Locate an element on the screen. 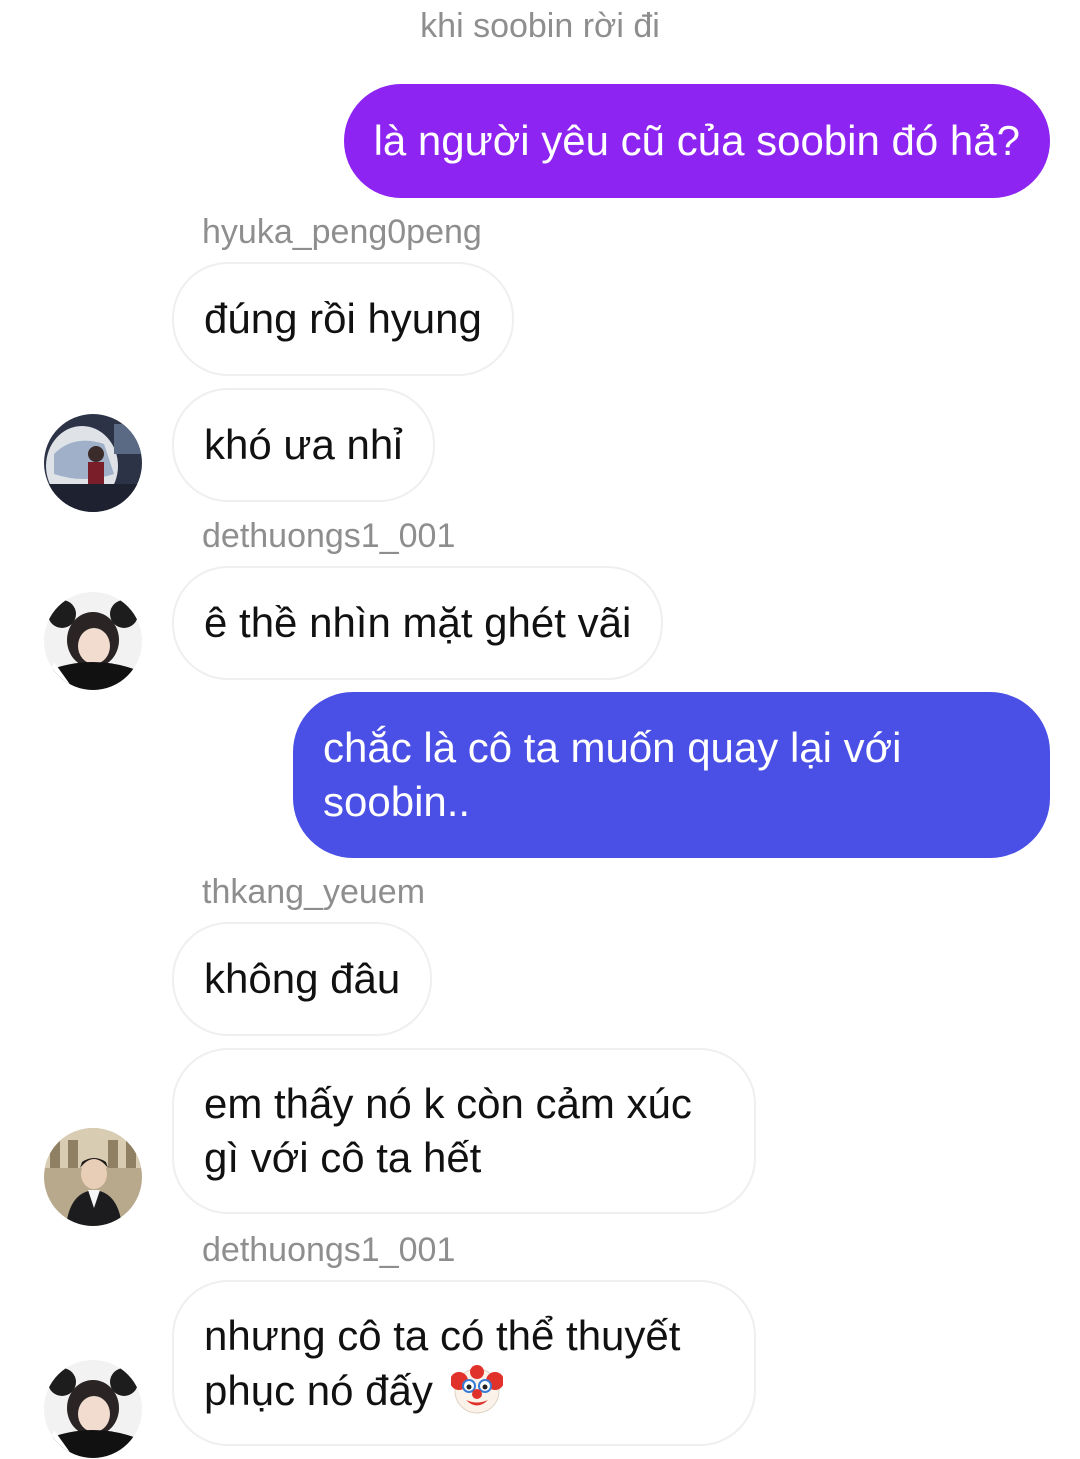 The height and width of the screenshot is (1459, 1080). incoming-message-bubble: khó ưa nhỉ is located at coordinates (303, 445).